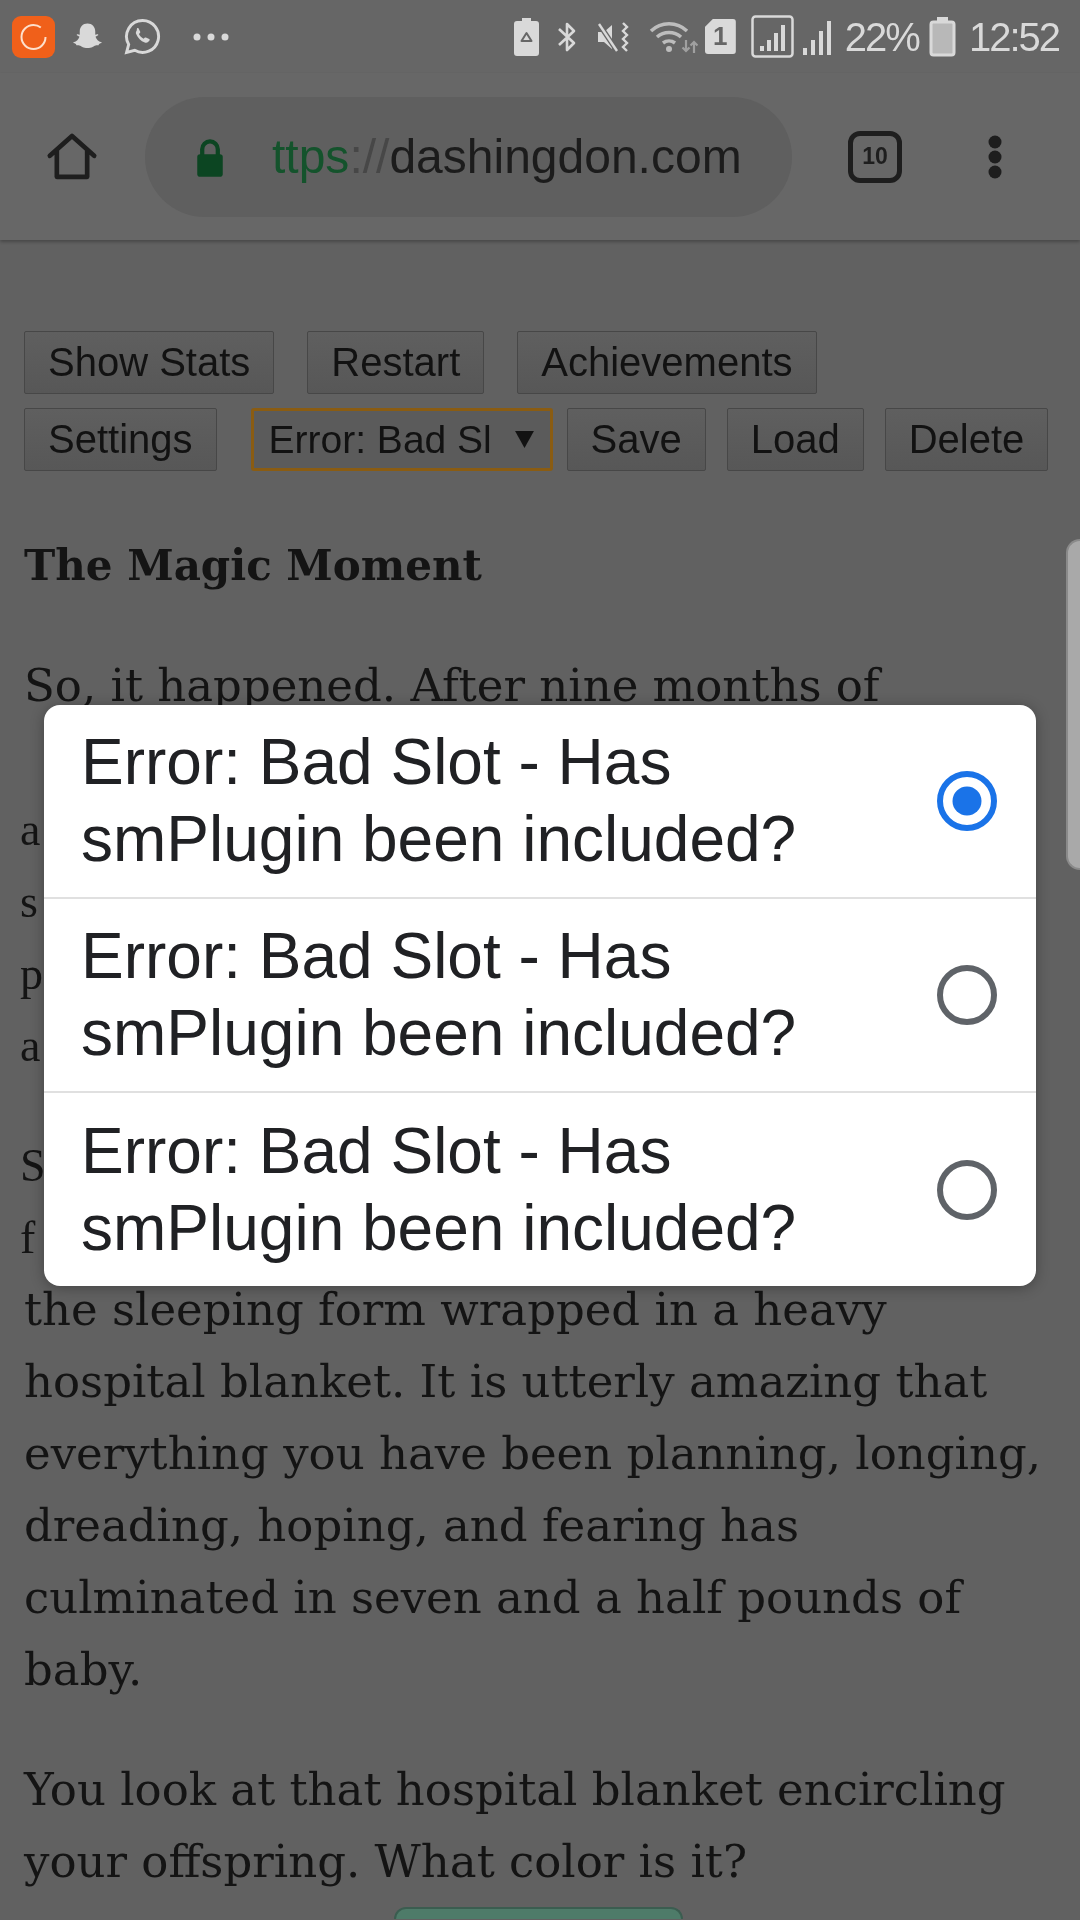  I want to click on caret-icon, so click(524, 439).